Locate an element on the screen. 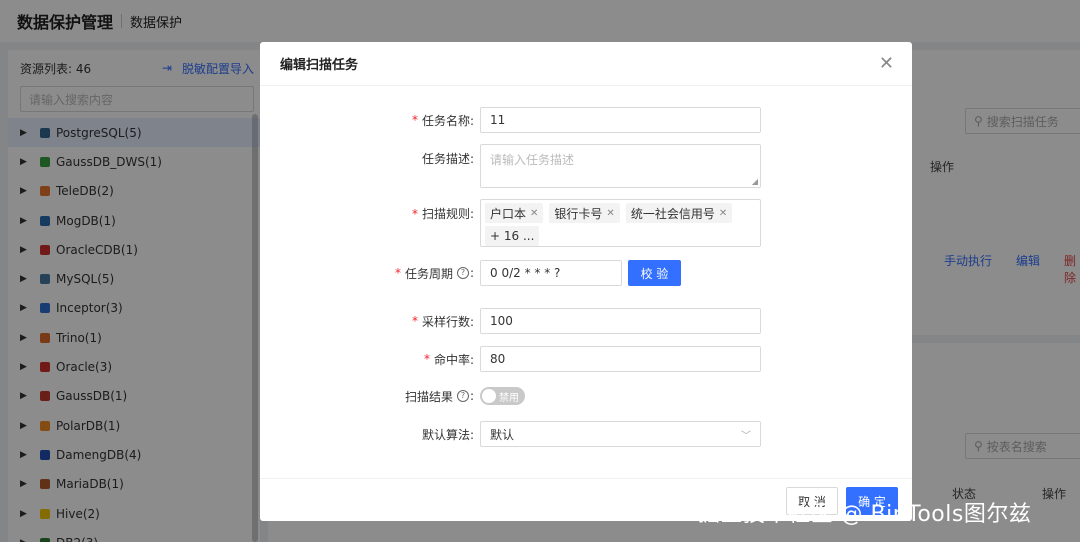  sample-rows-input: 100 is located at coordinates (620, 321).